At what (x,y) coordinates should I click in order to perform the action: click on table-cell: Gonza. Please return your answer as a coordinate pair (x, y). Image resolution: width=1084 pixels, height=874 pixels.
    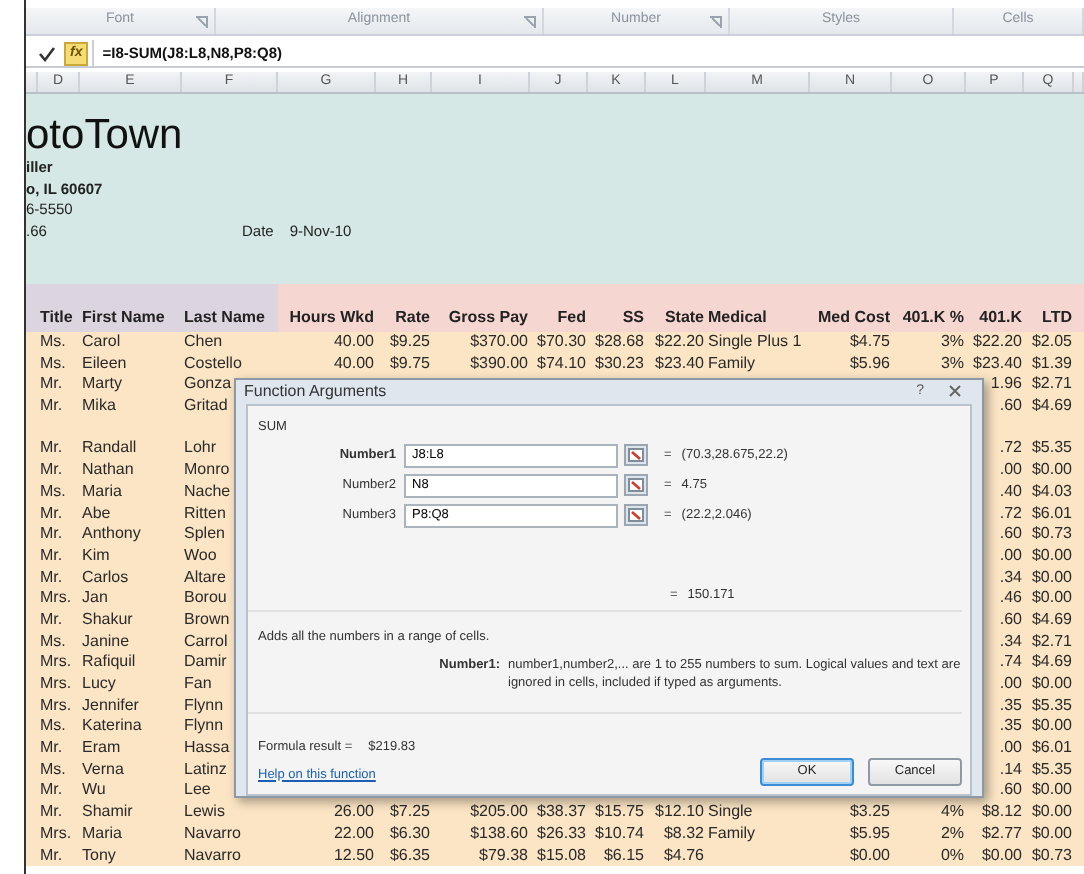
    Looking at the image, I should click on (208, 383).